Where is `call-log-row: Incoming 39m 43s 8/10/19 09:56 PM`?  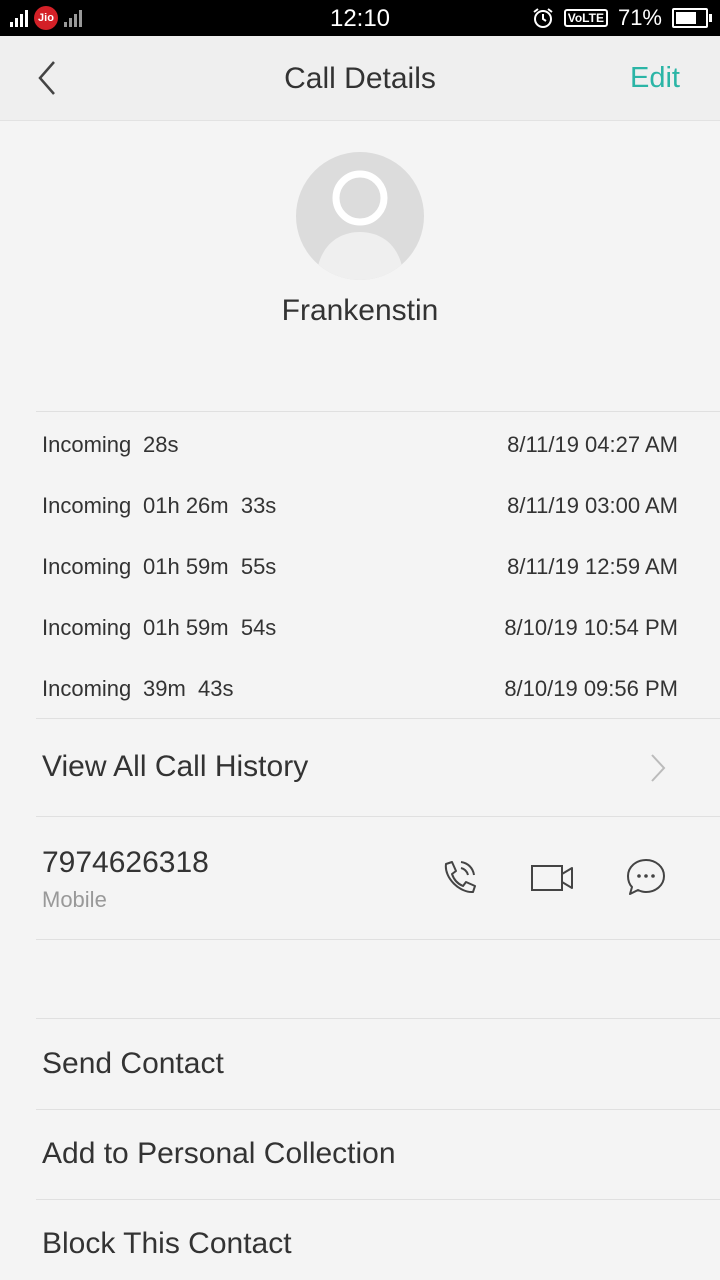
call-log-row: Incoming 39m 43s 8/10/19 09:56 PM is located at coordinates (360, 688).